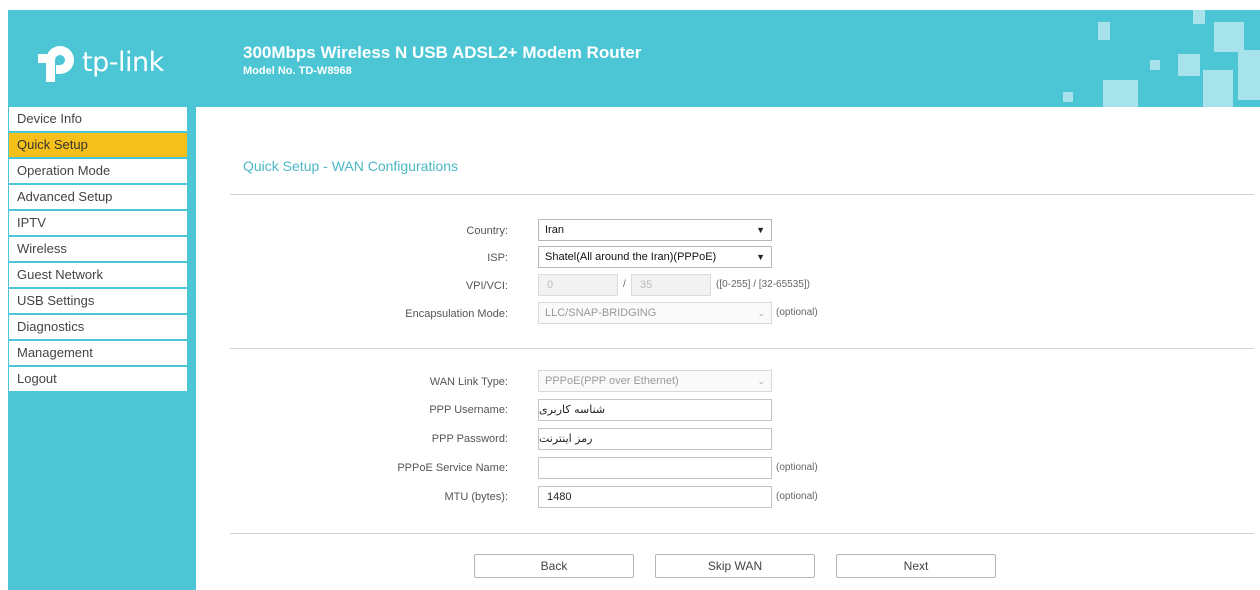  Describe the element at coordinates (578, 285) in the screenshot. I see `vpi-input: 0` at that location.